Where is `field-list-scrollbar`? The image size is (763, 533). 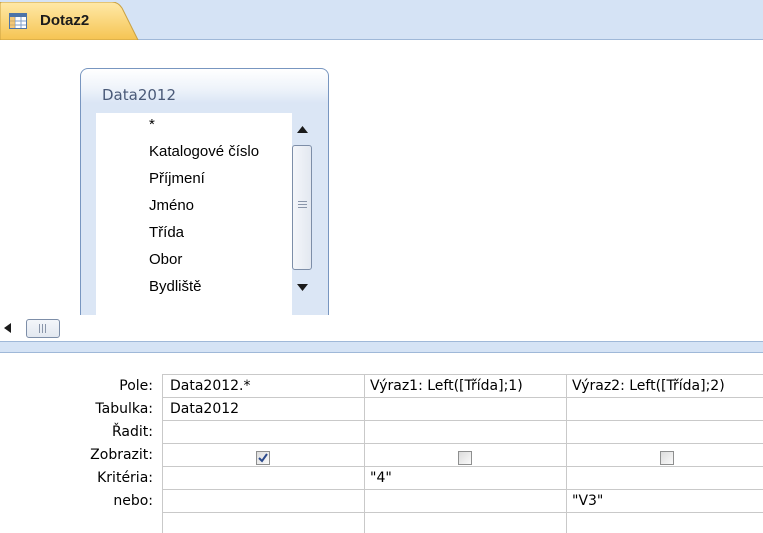
field-list-scrollbar is located at coordinates (302, 214).